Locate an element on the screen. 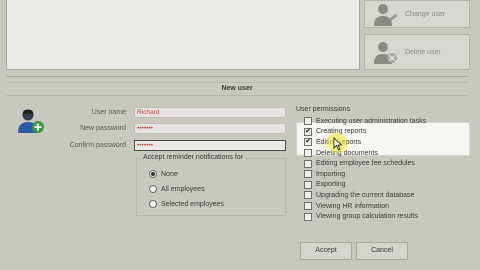 The height and width of the screenshot is (270, 480). radio-label: Selected employees is located at coordinates (193, 204).